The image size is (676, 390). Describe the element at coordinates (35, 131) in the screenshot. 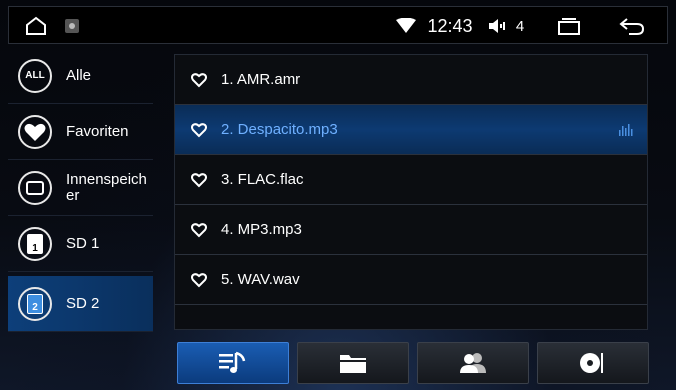

I see `heart-icon` at that location.